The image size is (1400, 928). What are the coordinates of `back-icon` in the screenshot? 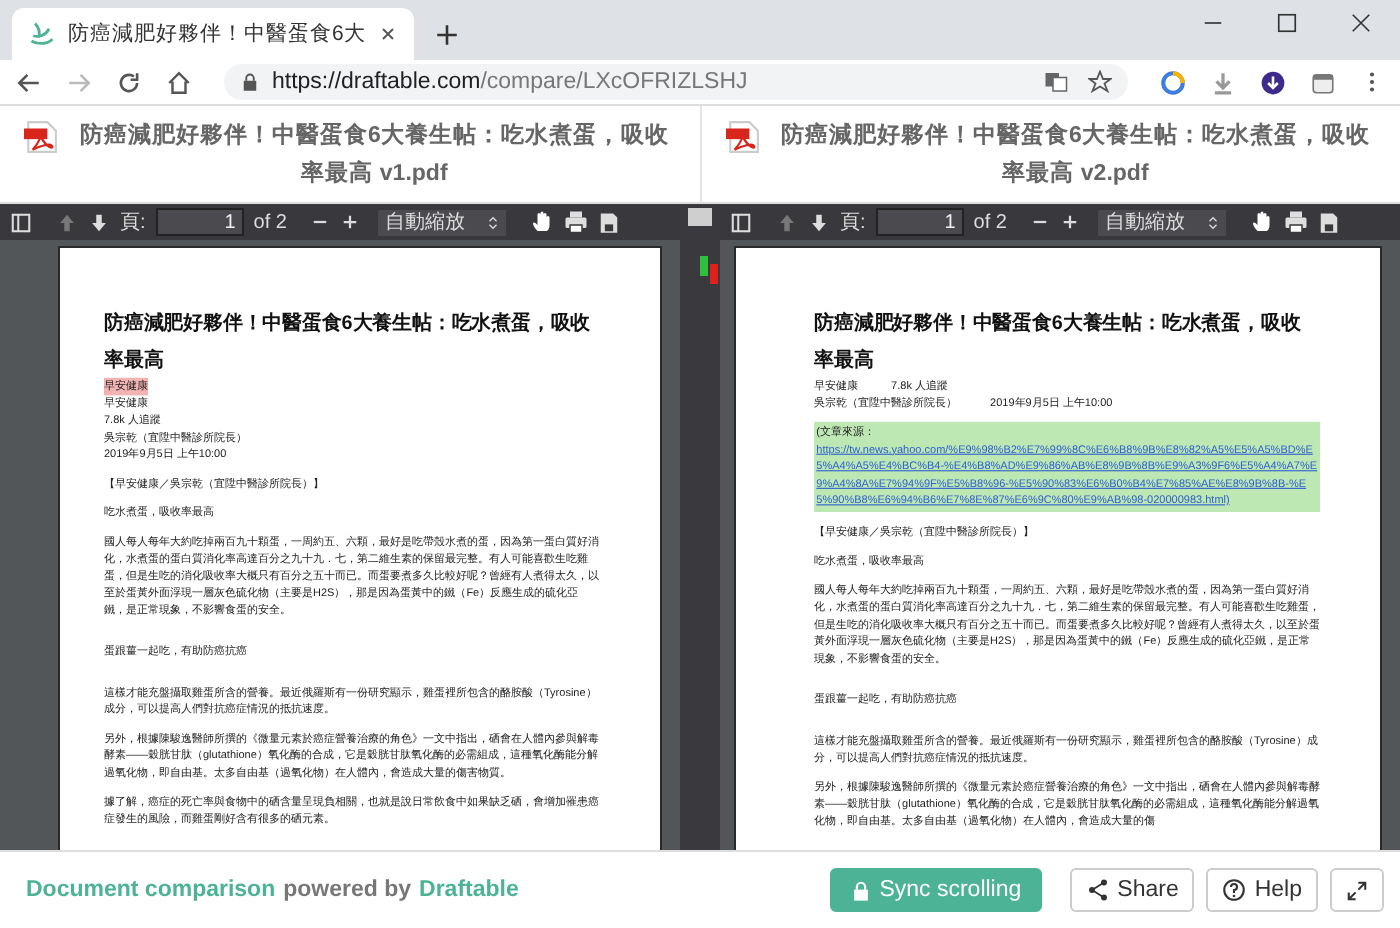 It's located at (29, 82).